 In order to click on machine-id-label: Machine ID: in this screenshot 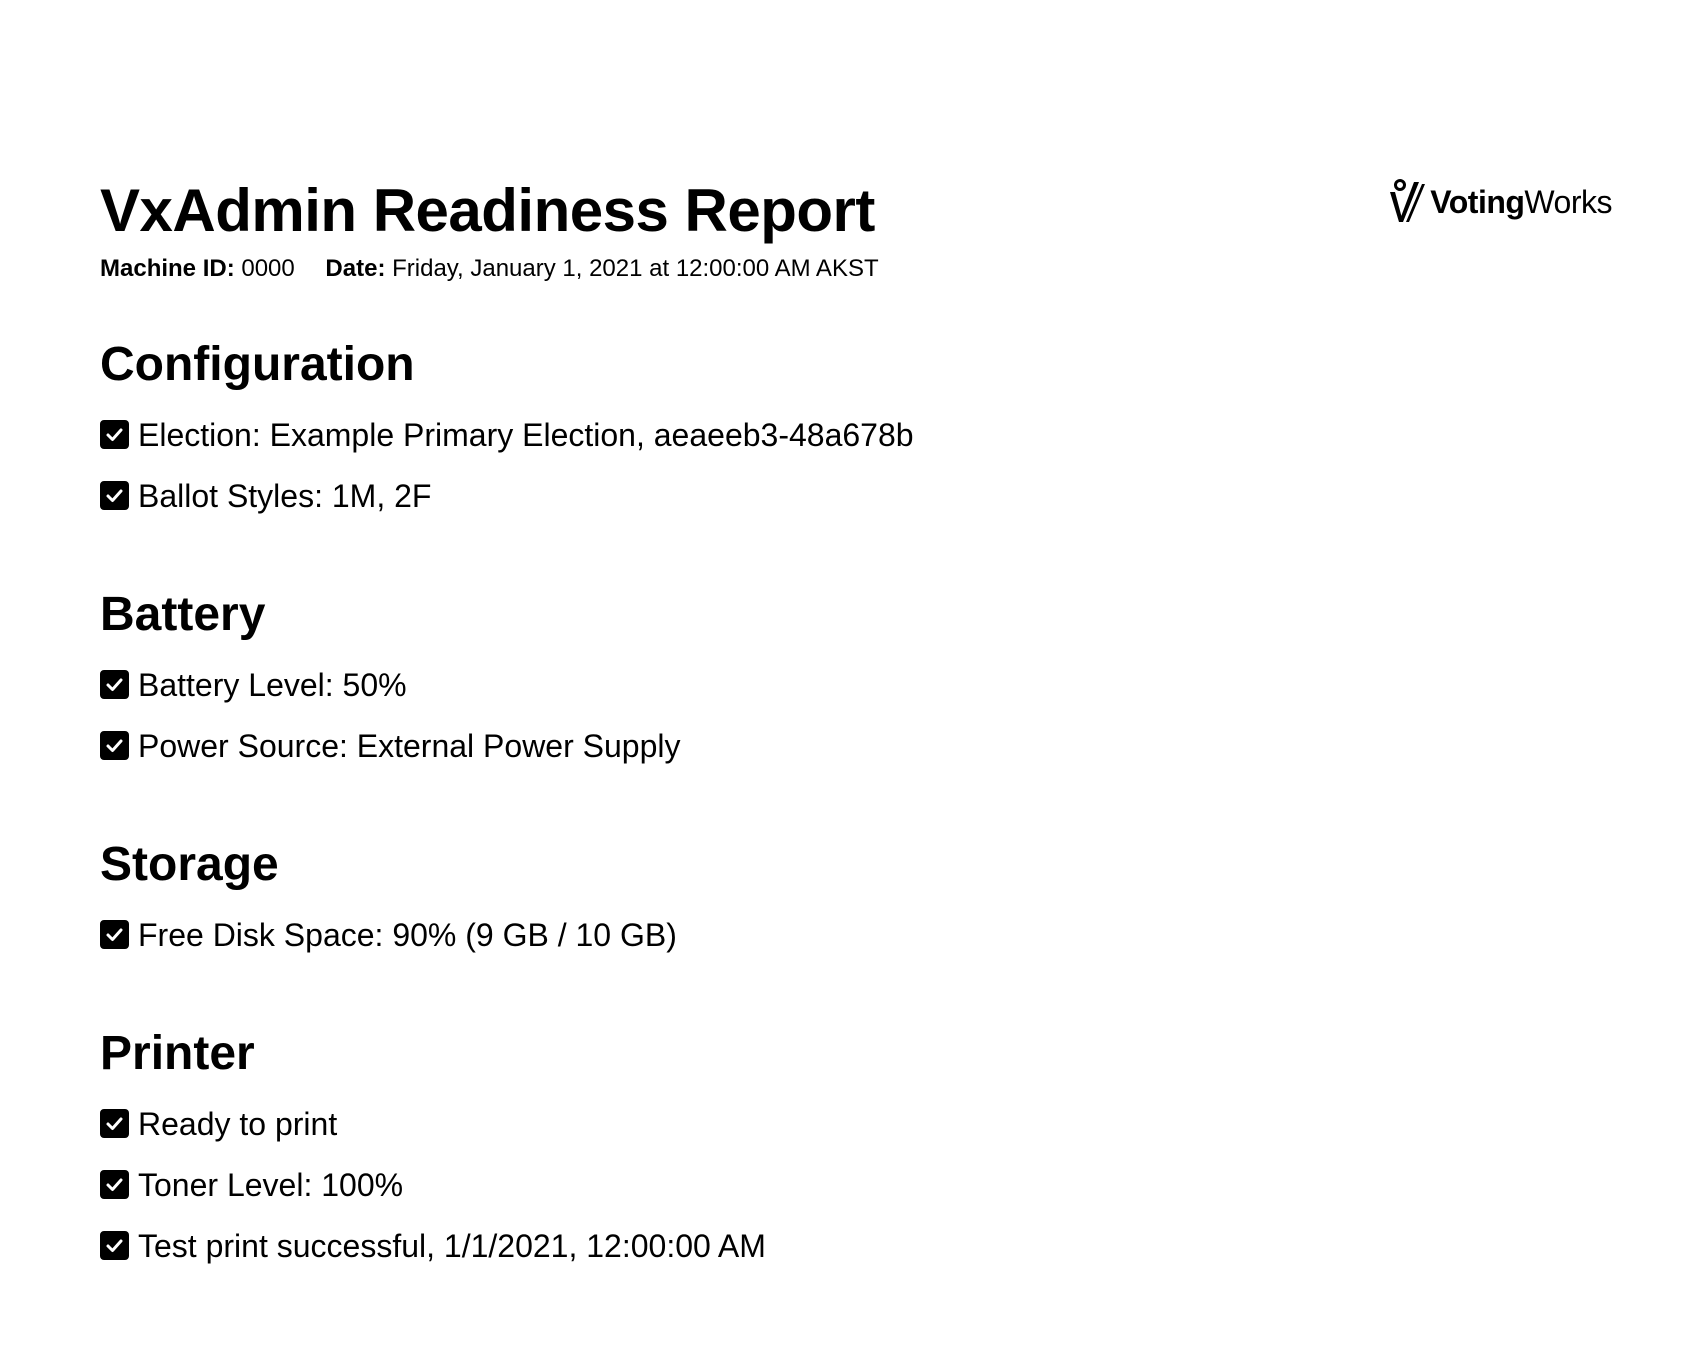, I will do `click(167, 268)`.